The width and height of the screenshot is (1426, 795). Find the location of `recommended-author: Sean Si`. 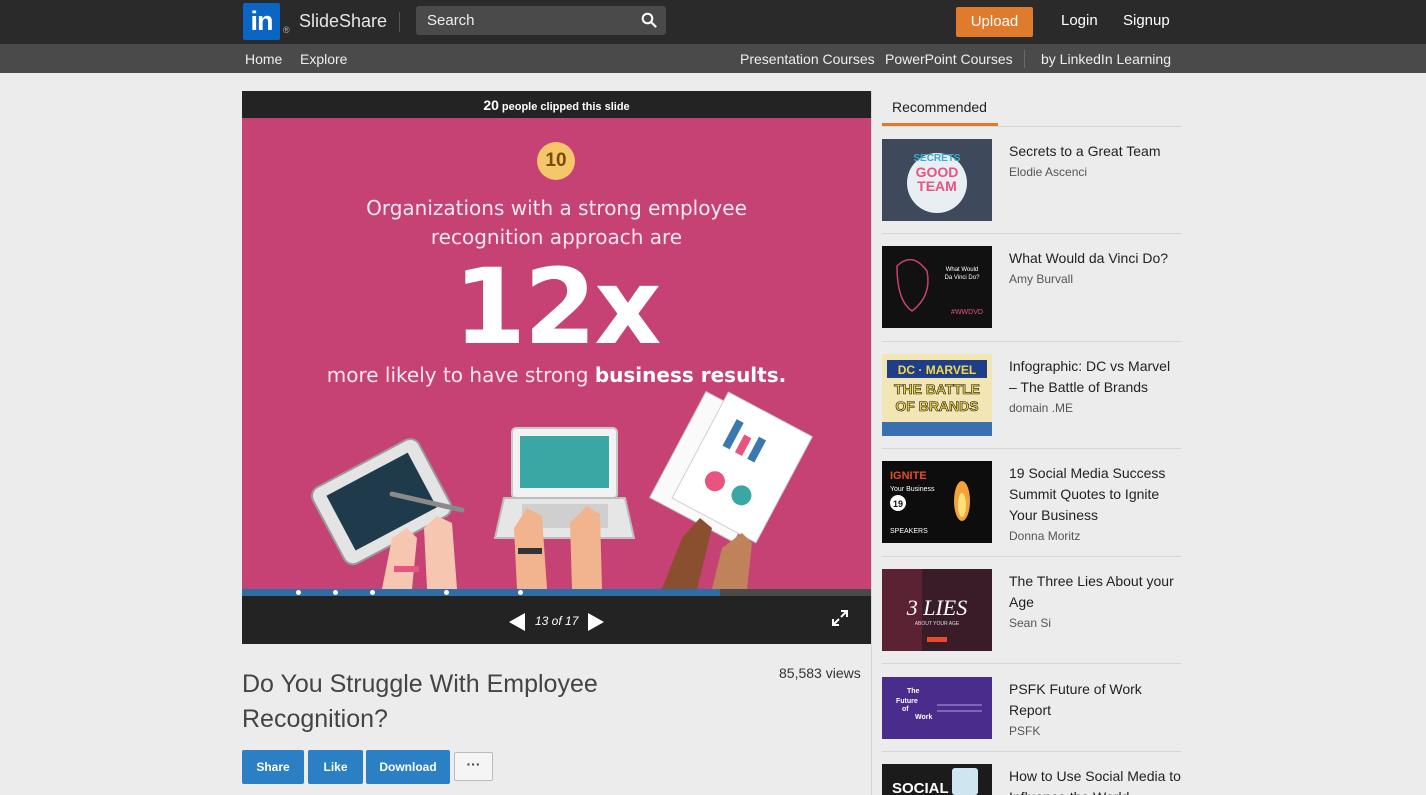

recommended-author: Sean Si is located at coordinates (1095, 623).